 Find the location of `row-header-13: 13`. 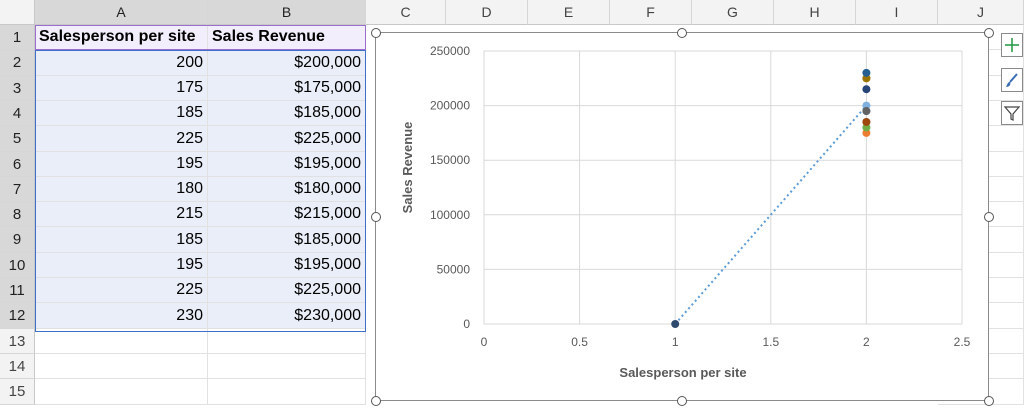

row-header-13: 13 is located at coordinates (17, 341).